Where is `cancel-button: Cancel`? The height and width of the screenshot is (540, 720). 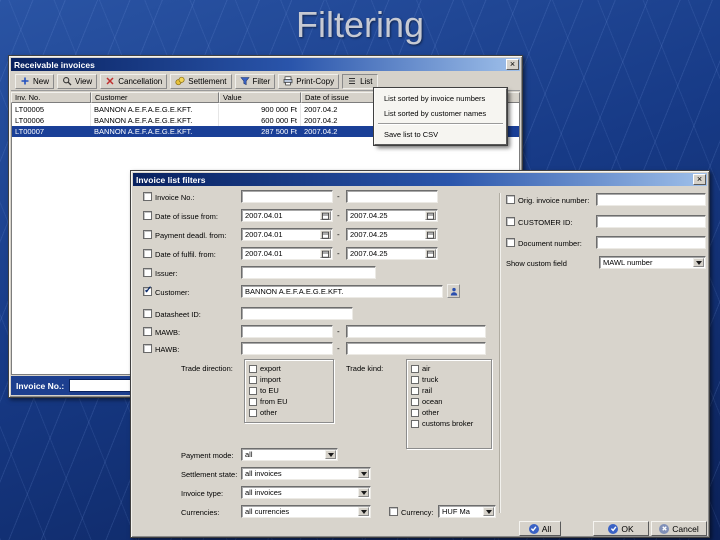
cancel-button: Cancel is located at coordinates (679, 528).